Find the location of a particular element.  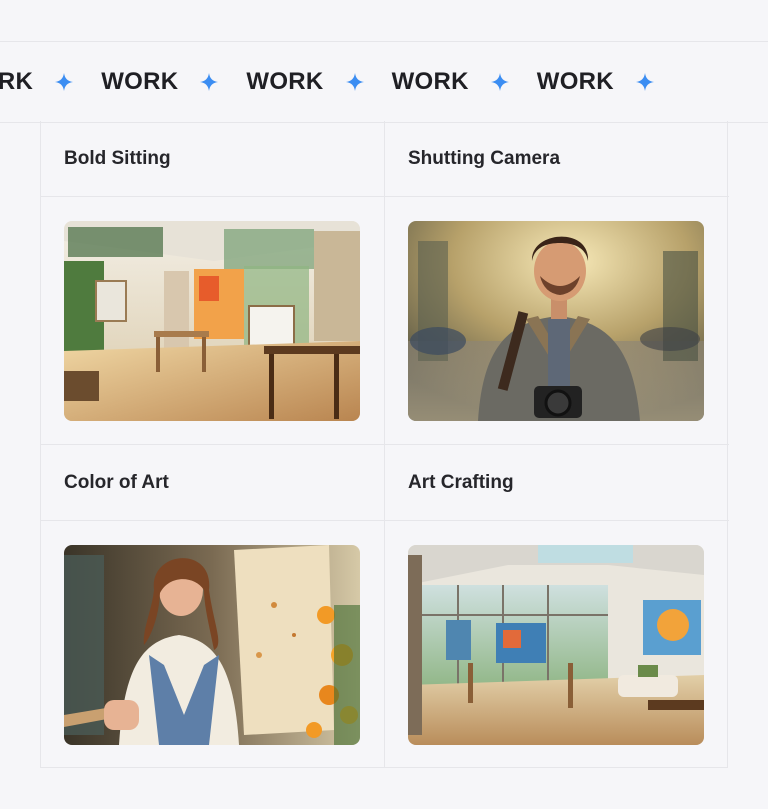

gallery-item-title: Shutting Camera is located at coordinates (557, 159).